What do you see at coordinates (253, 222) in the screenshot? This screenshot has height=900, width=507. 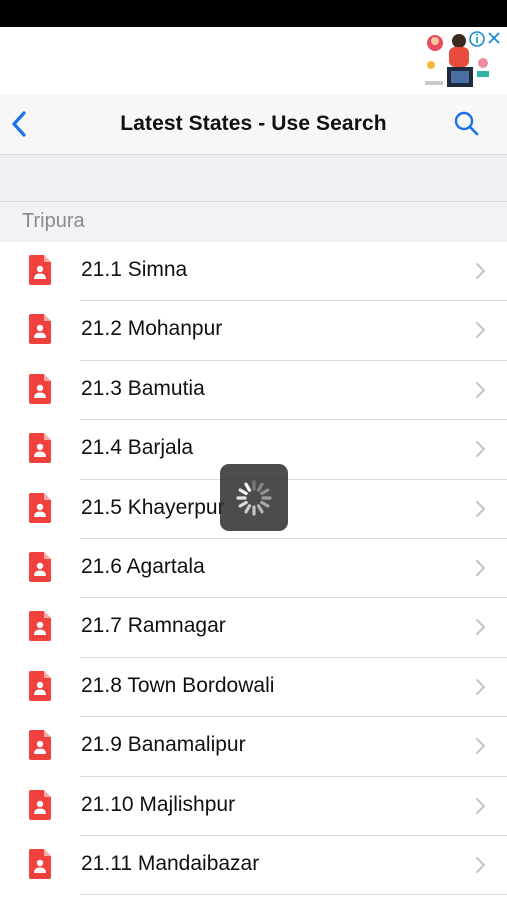 I see `section-header: Tripura` at bounding box center [253, 222].